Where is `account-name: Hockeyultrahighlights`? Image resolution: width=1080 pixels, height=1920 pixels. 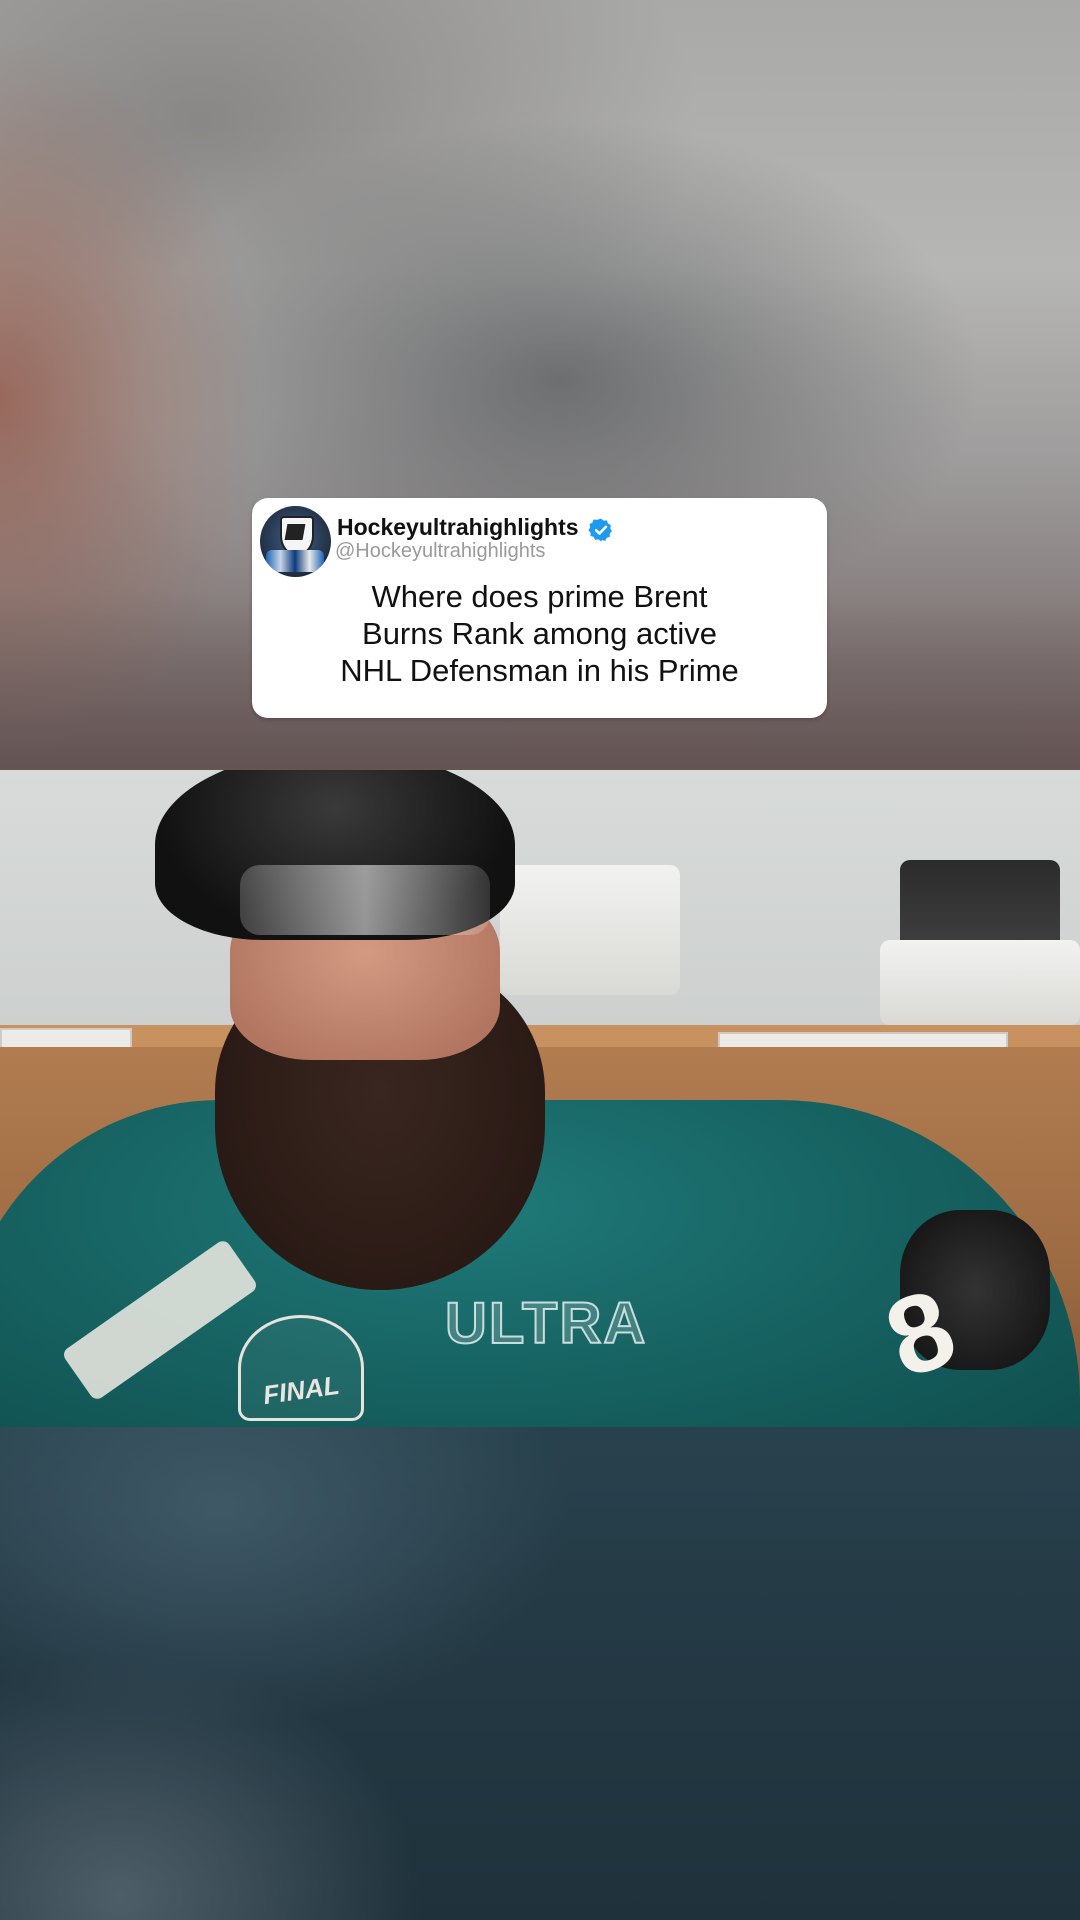
account-name: Hockeyultrahighlights is located at coordinates (458, 527).